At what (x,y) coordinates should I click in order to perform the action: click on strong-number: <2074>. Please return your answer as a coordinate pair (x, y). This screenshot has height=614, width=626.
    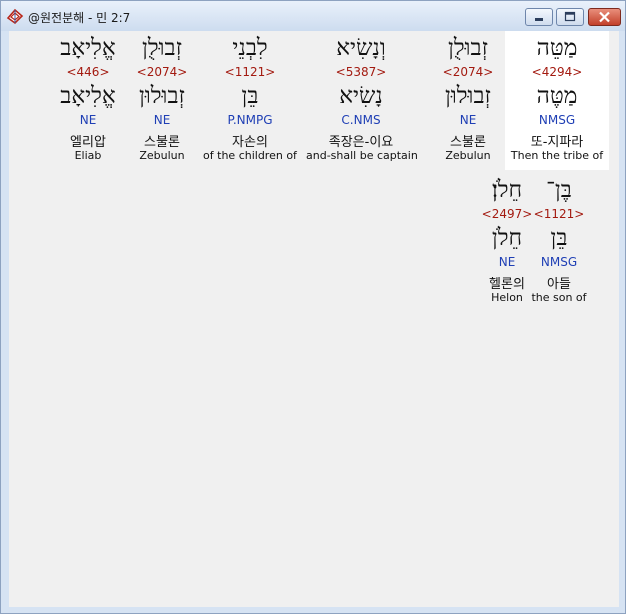
    Looking at the image, I should click on (468, 72).